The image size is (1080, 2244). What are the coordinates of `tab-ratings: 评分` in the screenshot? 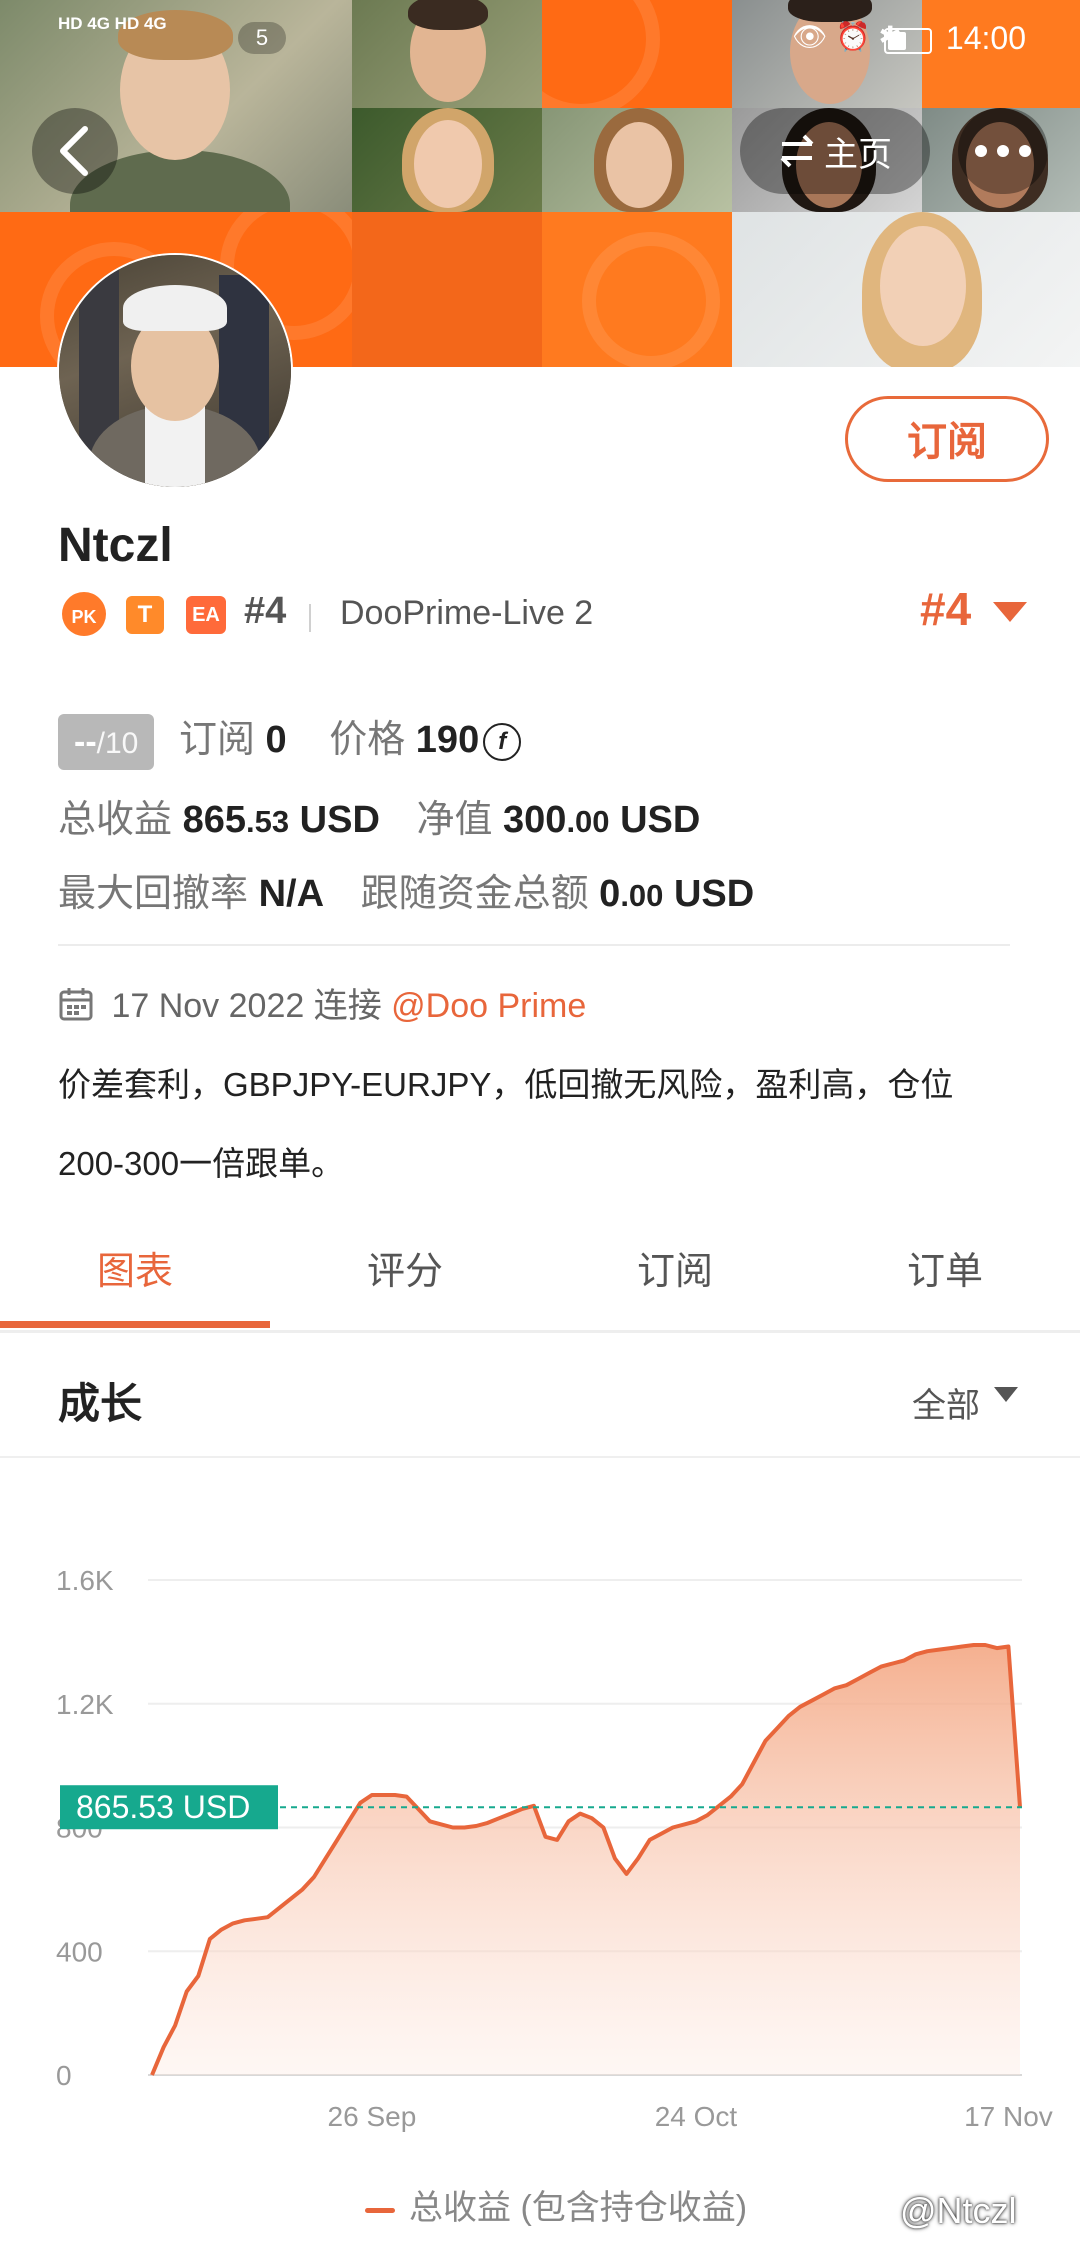 It's located at (405, 1280).